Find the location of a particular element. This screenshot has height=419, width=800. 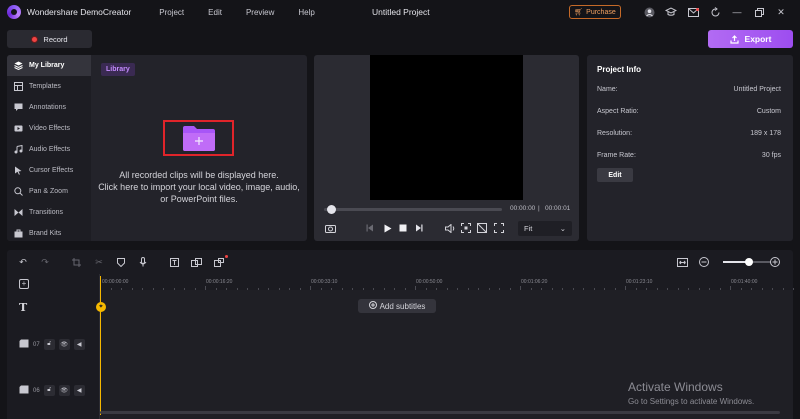

safe-zone-icon is located at coordinates (482, 228).